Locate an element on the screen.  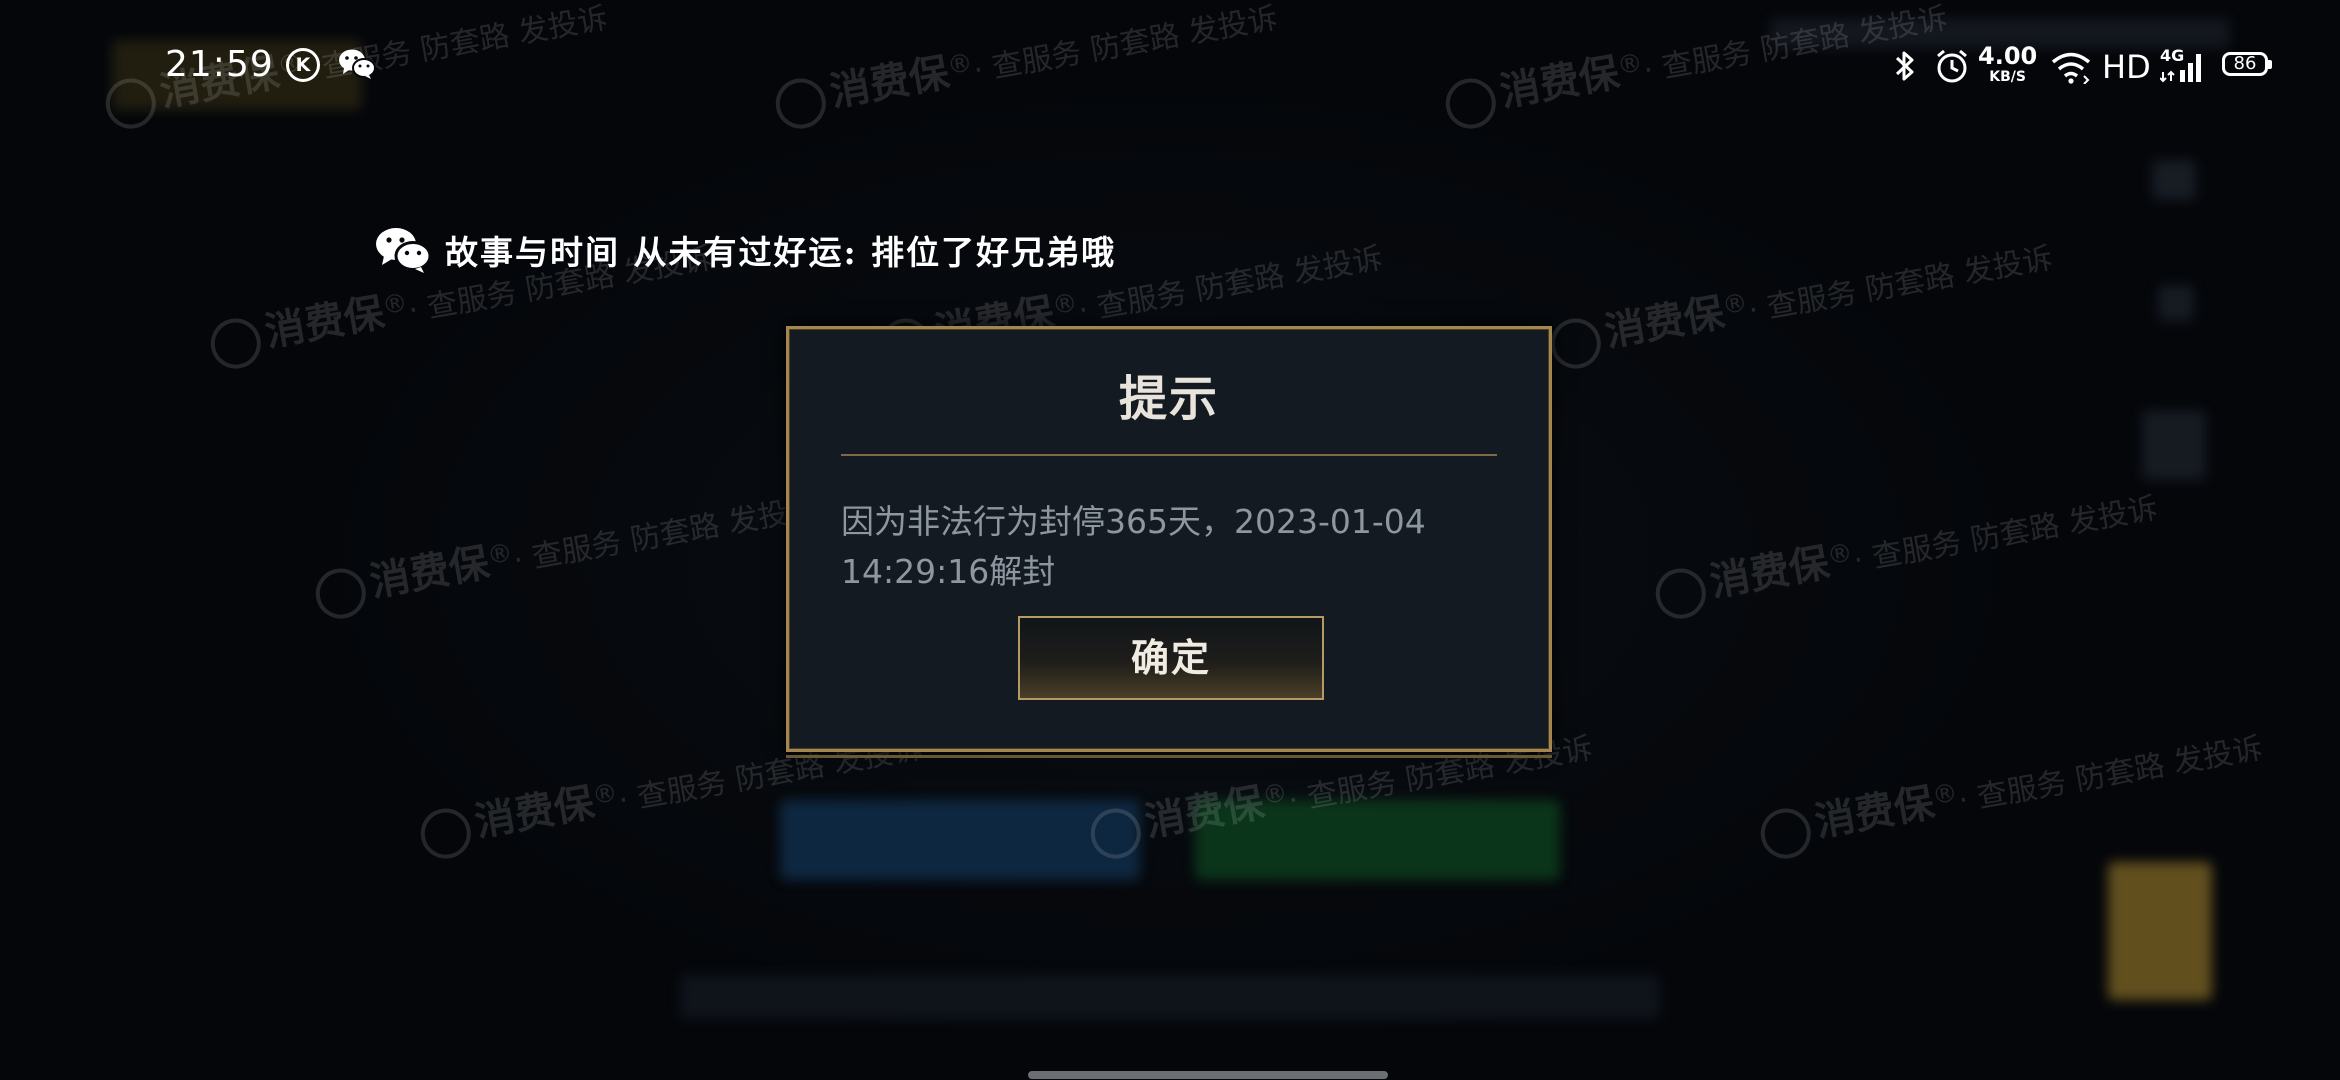
ban-notice-dialog: 提示 因为非法行为封停365天，2023-01-04 14:29:16解封 确定 is located at coordinates (1169, 542).